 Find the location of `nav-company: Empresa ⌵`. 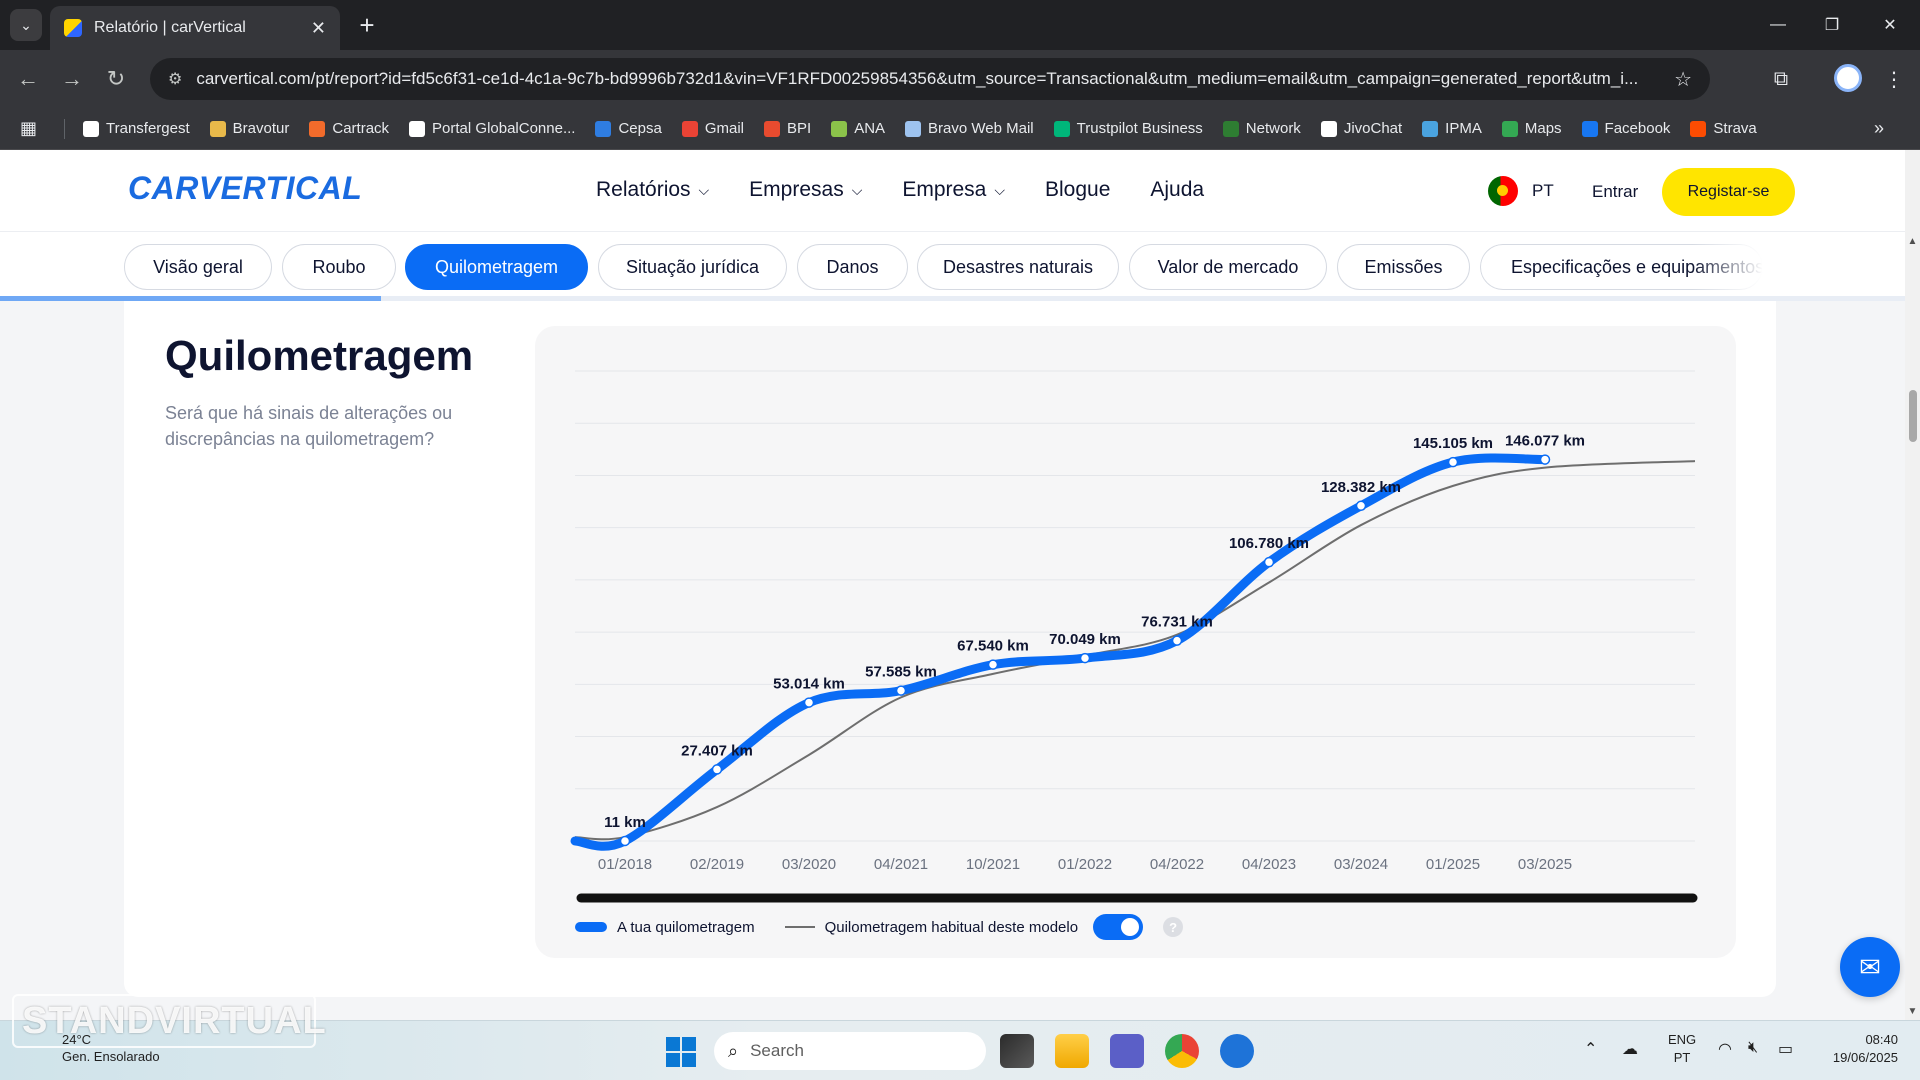

nav-company: Empresa ⌵ is located at coordinates (953, 190).